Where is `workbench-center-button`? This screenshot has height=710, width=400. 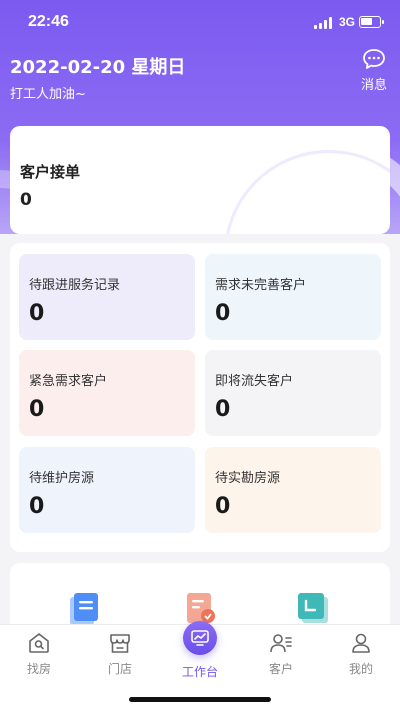
workbench-center-button is located at coordinates (200, 638).